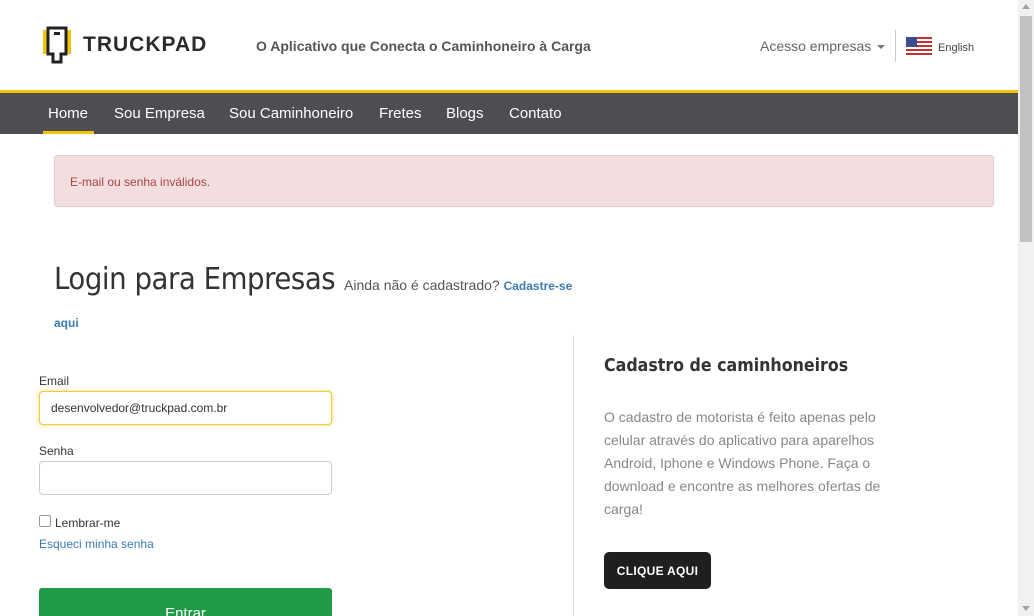  What do you see at coordinates (96, 544) in the screenshot?
I see `forgot-password-link: Esqueci minha senha` at bounding box center [96, 544].